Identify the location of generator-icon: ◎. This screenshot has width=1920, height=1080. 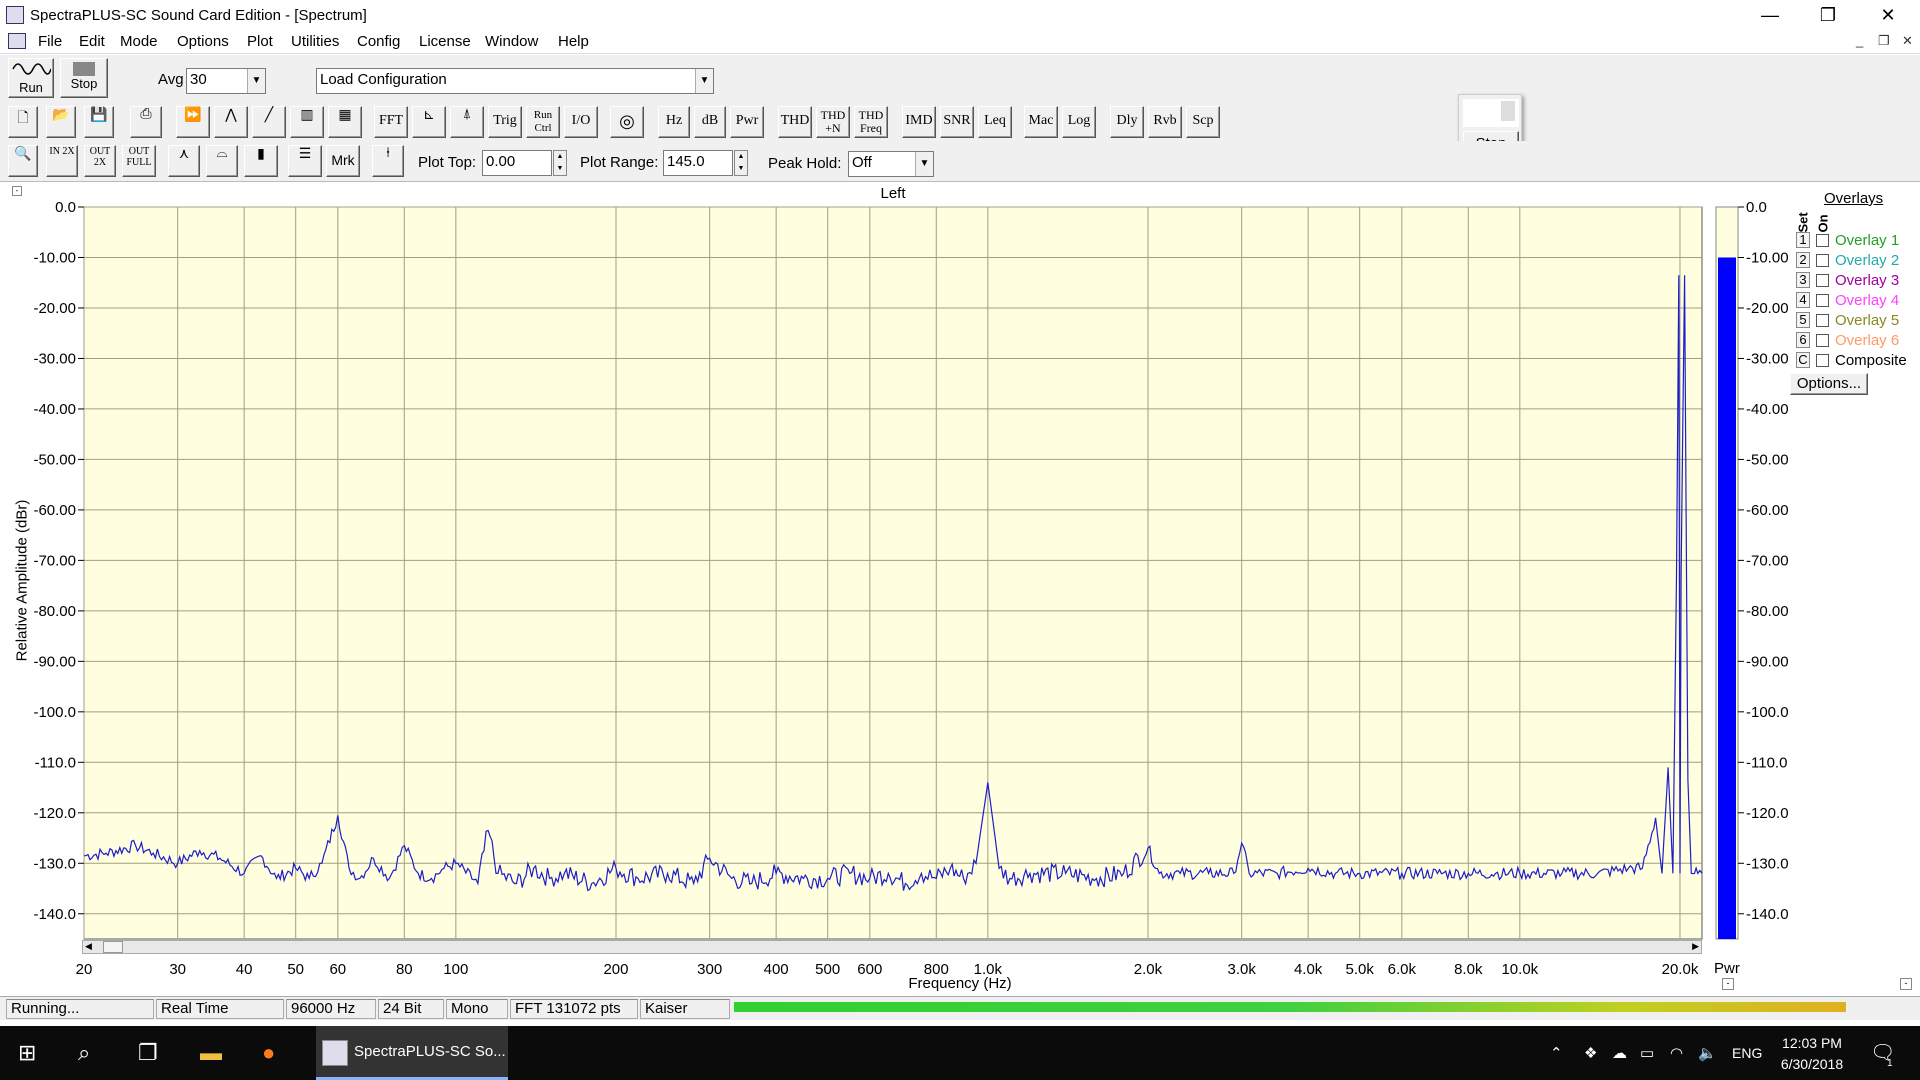
(627, 122).